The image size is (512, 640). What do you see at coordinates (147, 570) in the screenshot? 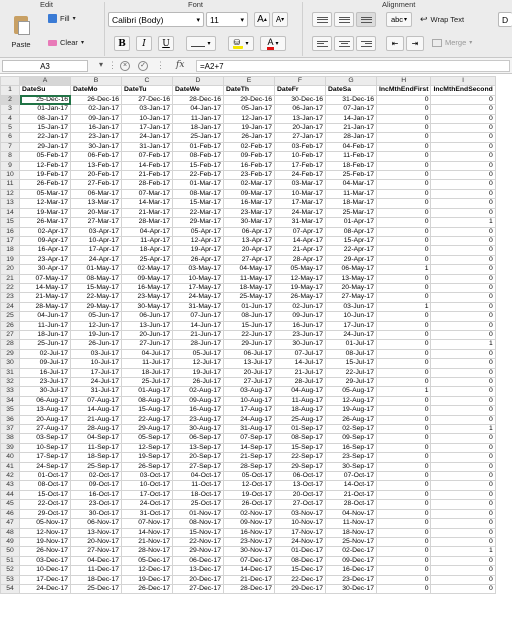
I see `cell: 12-Dec-17` at bounding box center [147, 570].